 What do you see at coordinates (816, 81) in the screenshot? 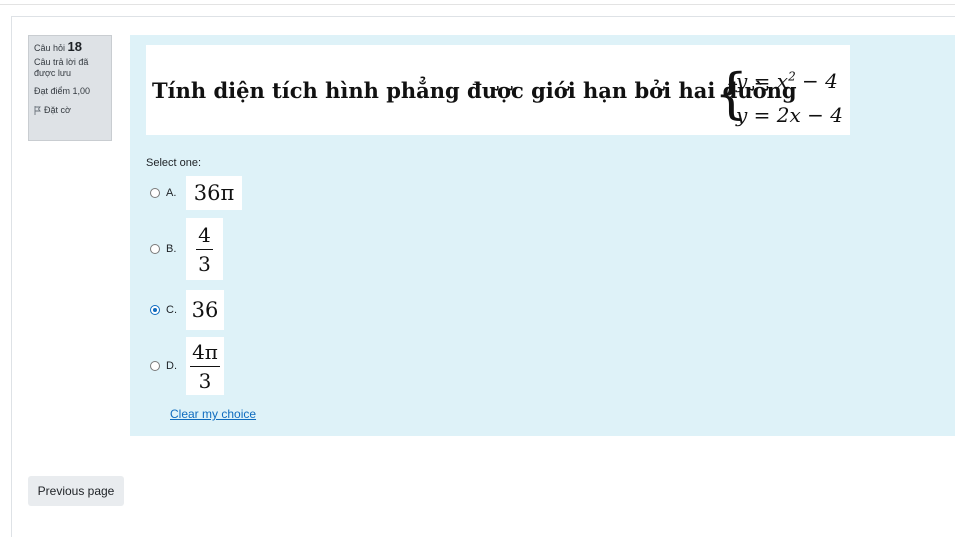
I see `equation-1-tail: − 4` at bounding box center [816, 81].